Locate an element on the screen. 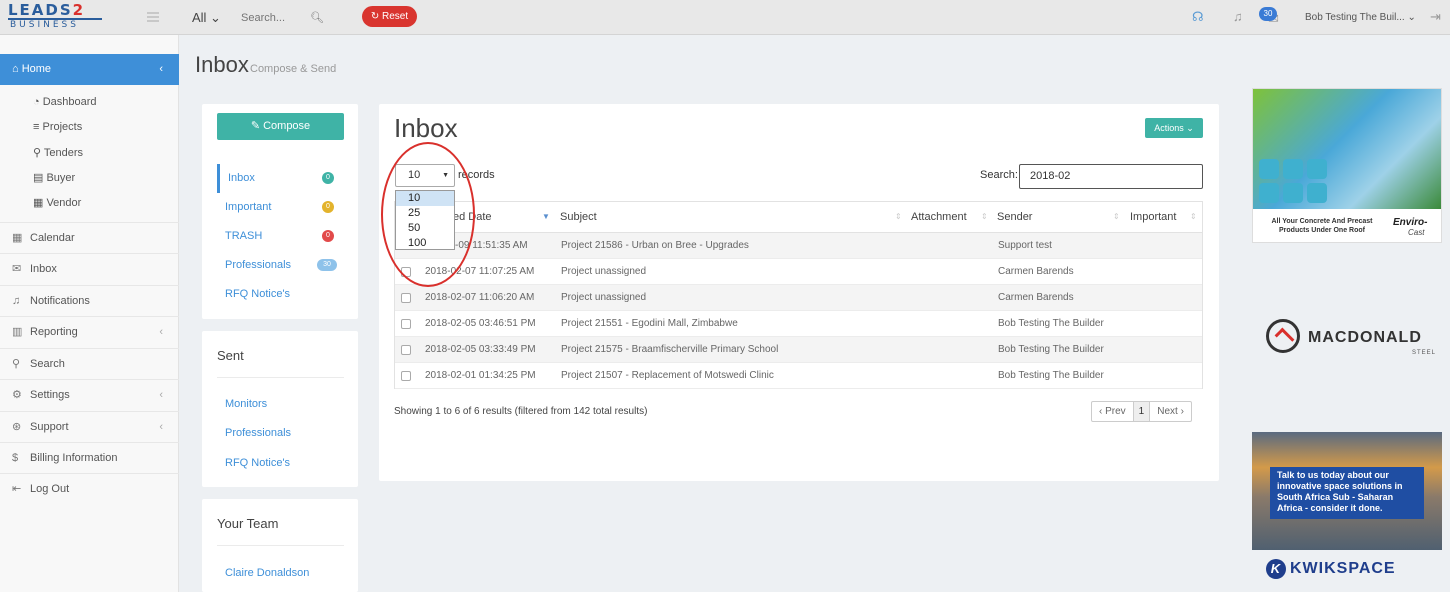 The width and height of the screenshot is (1450, 592). vendor-icon: ▦ is located at coordinates (40, 203).